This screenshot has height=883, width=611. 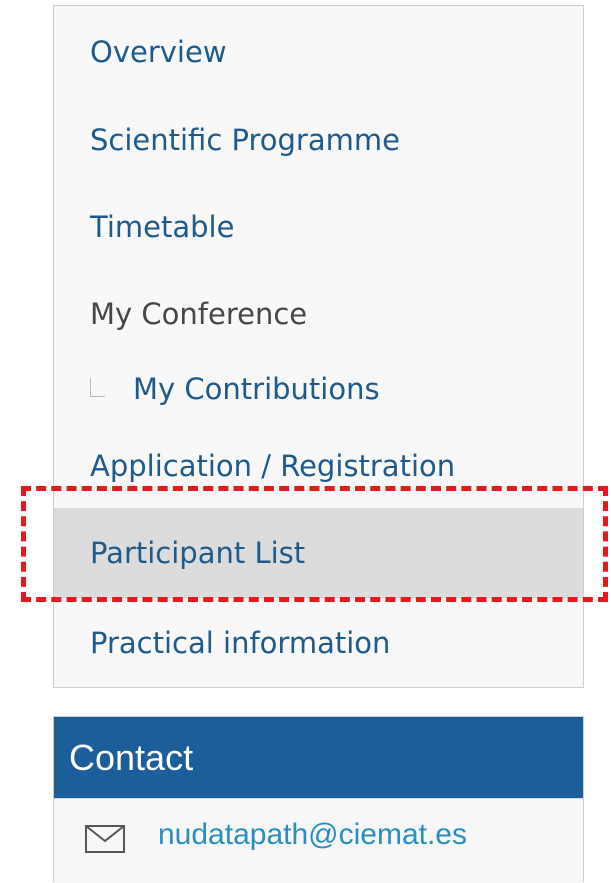 What do you see at coordinates (97, 387) in the screenshot?
I see `tree-branch-icon` at bounding box center [97, 387].